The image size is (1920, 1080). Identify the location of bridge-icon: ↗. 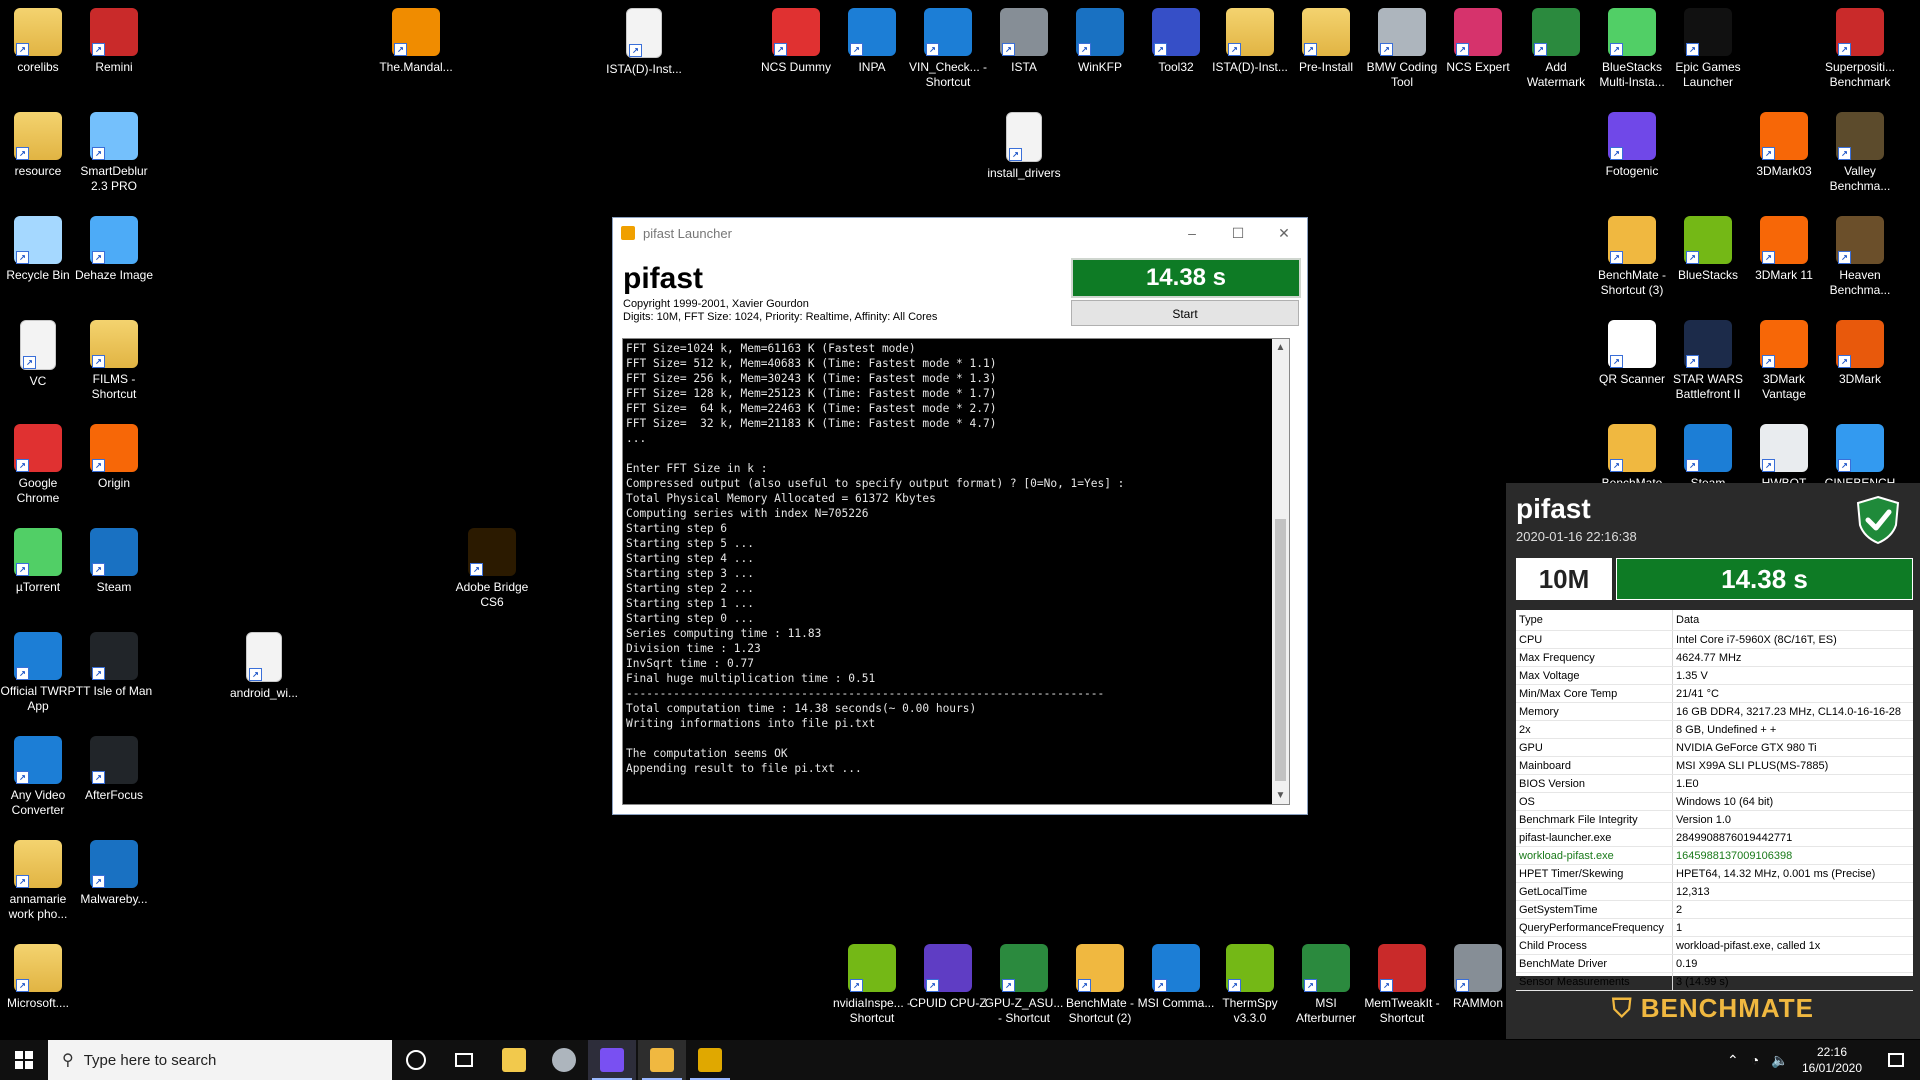
(492, 552).